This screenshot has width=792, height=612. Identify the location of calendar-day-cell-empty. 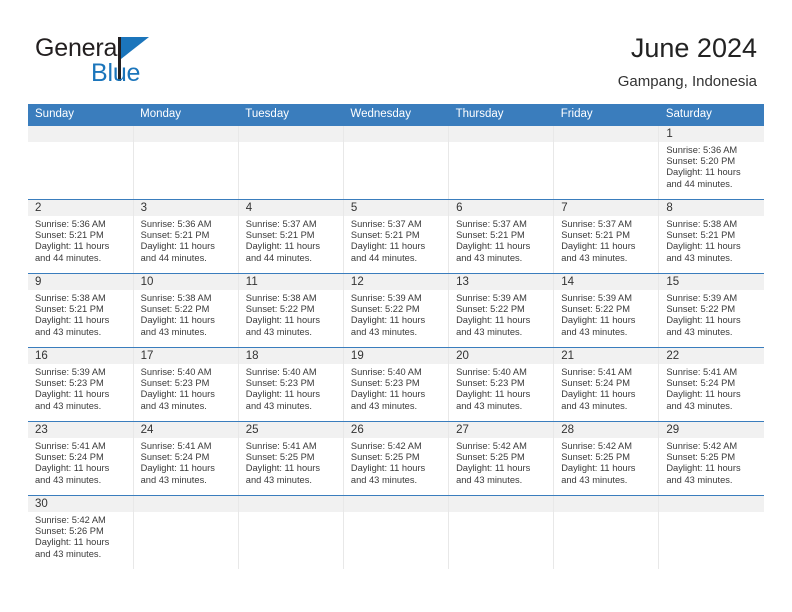
(186, 532).